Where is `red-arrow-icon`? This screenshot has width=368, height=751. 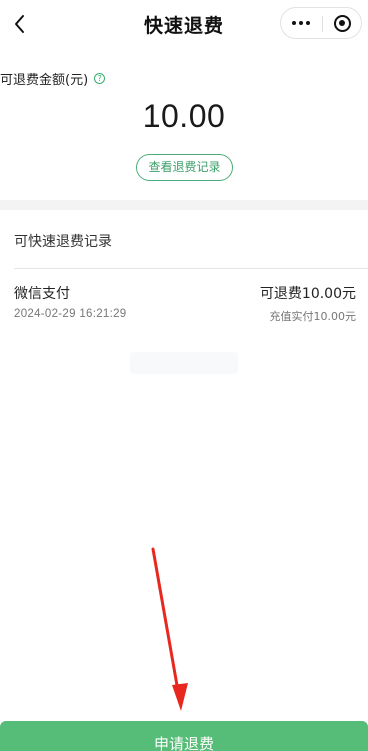 red-arrow-icon is located at coordinates (169, 629).